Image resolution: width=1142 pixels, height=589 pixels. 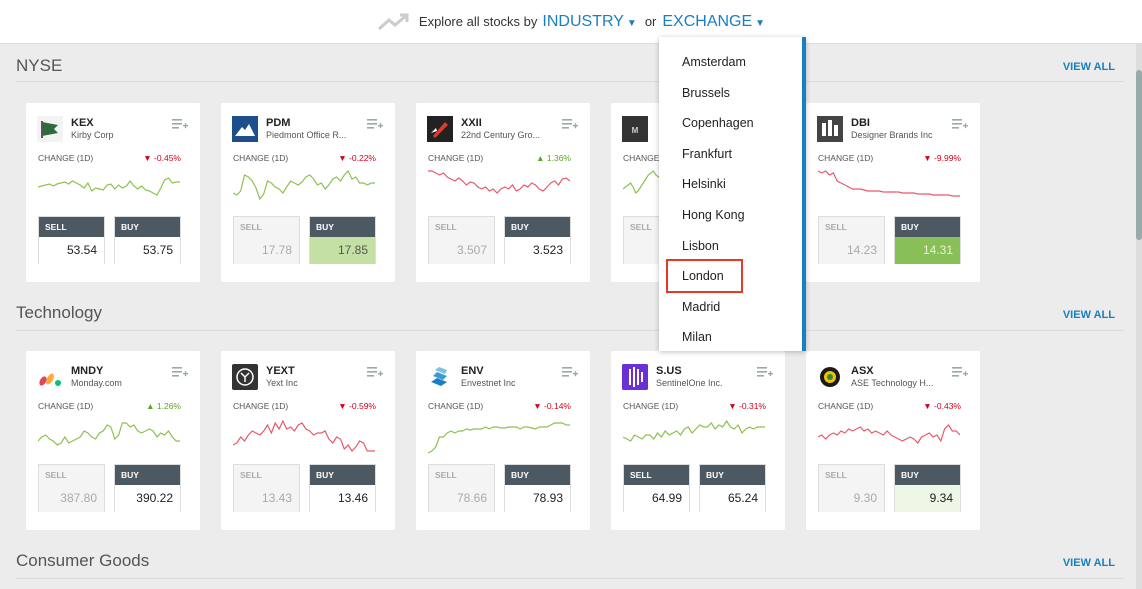 I want to click on explore-text: Explore all stocks by, so click(x=478, y=21).